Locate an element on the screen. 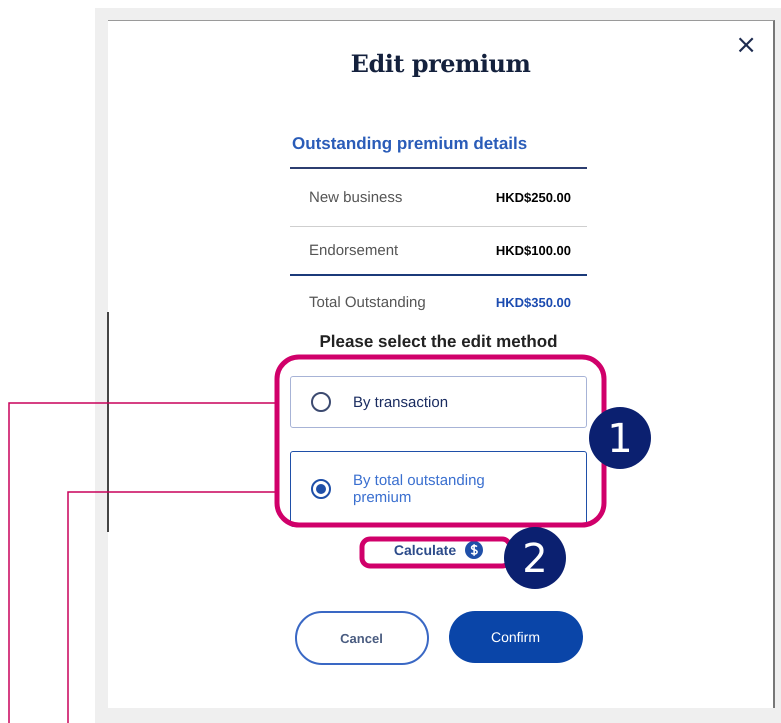 This screenshot has width=781, height=723. row-label: New business is located at coordinates (355, 197).